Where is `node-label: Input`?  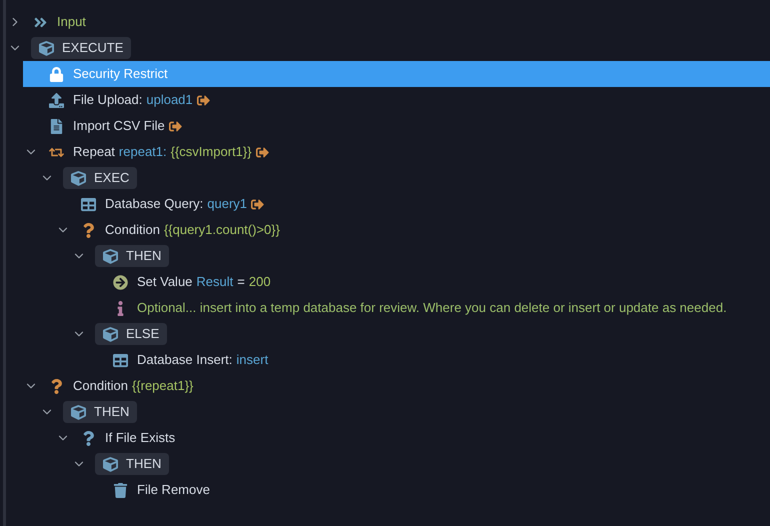 node-label: Input is located at coordinates (71, 22).